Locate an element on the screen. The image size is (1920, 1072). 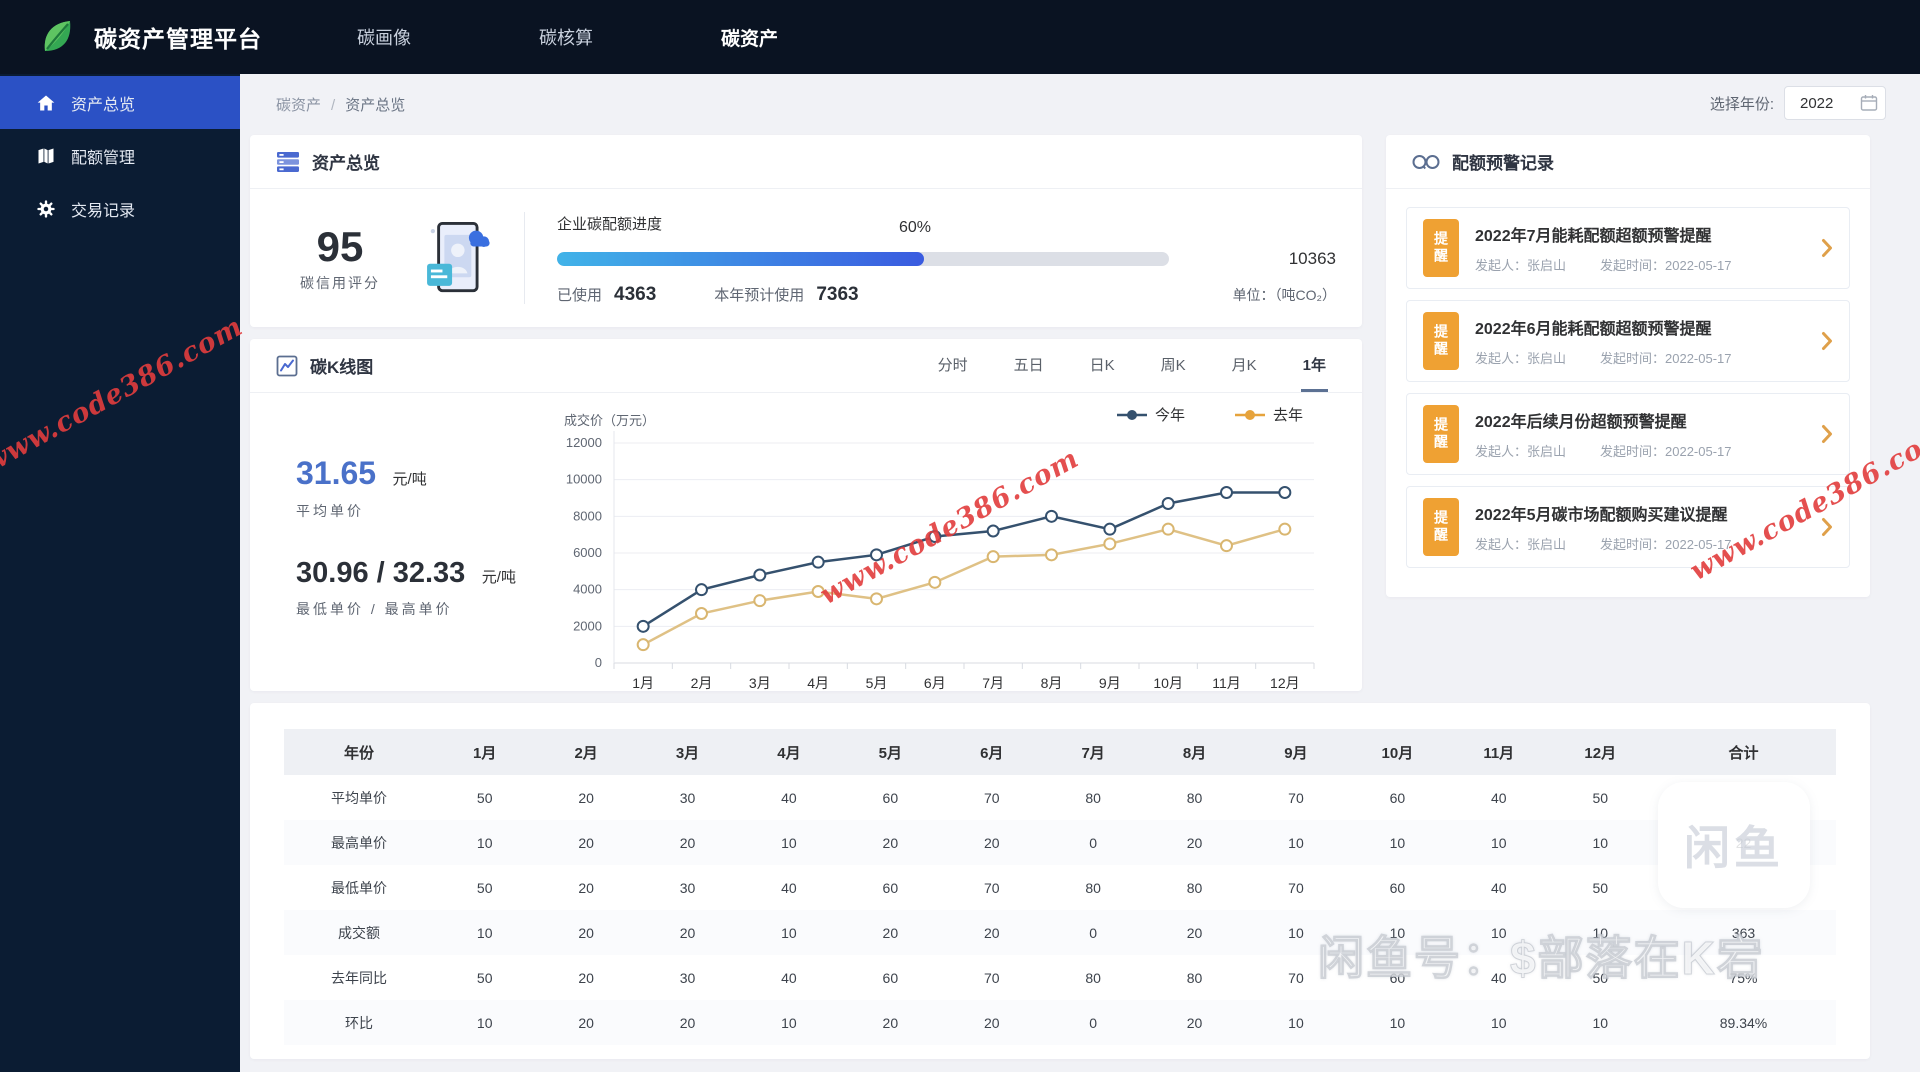
top-navbar: 碳资产管理平台 碳画像 碳核算 碳资产 is located at coordinates (960, 37).